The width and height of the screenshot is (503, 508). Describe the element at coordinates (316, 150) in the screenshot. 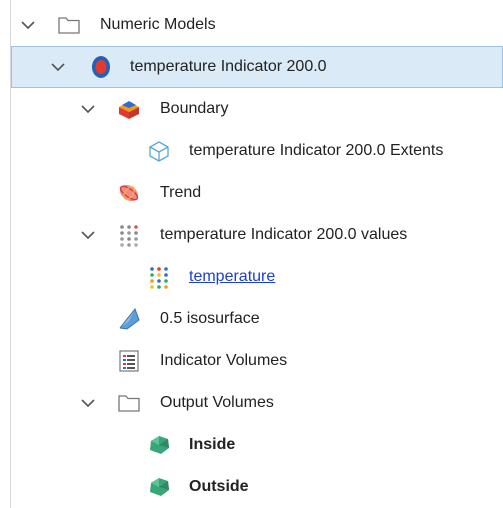

I see `tree-item-label: temperature Indicator 200.0 Extents` at that location.